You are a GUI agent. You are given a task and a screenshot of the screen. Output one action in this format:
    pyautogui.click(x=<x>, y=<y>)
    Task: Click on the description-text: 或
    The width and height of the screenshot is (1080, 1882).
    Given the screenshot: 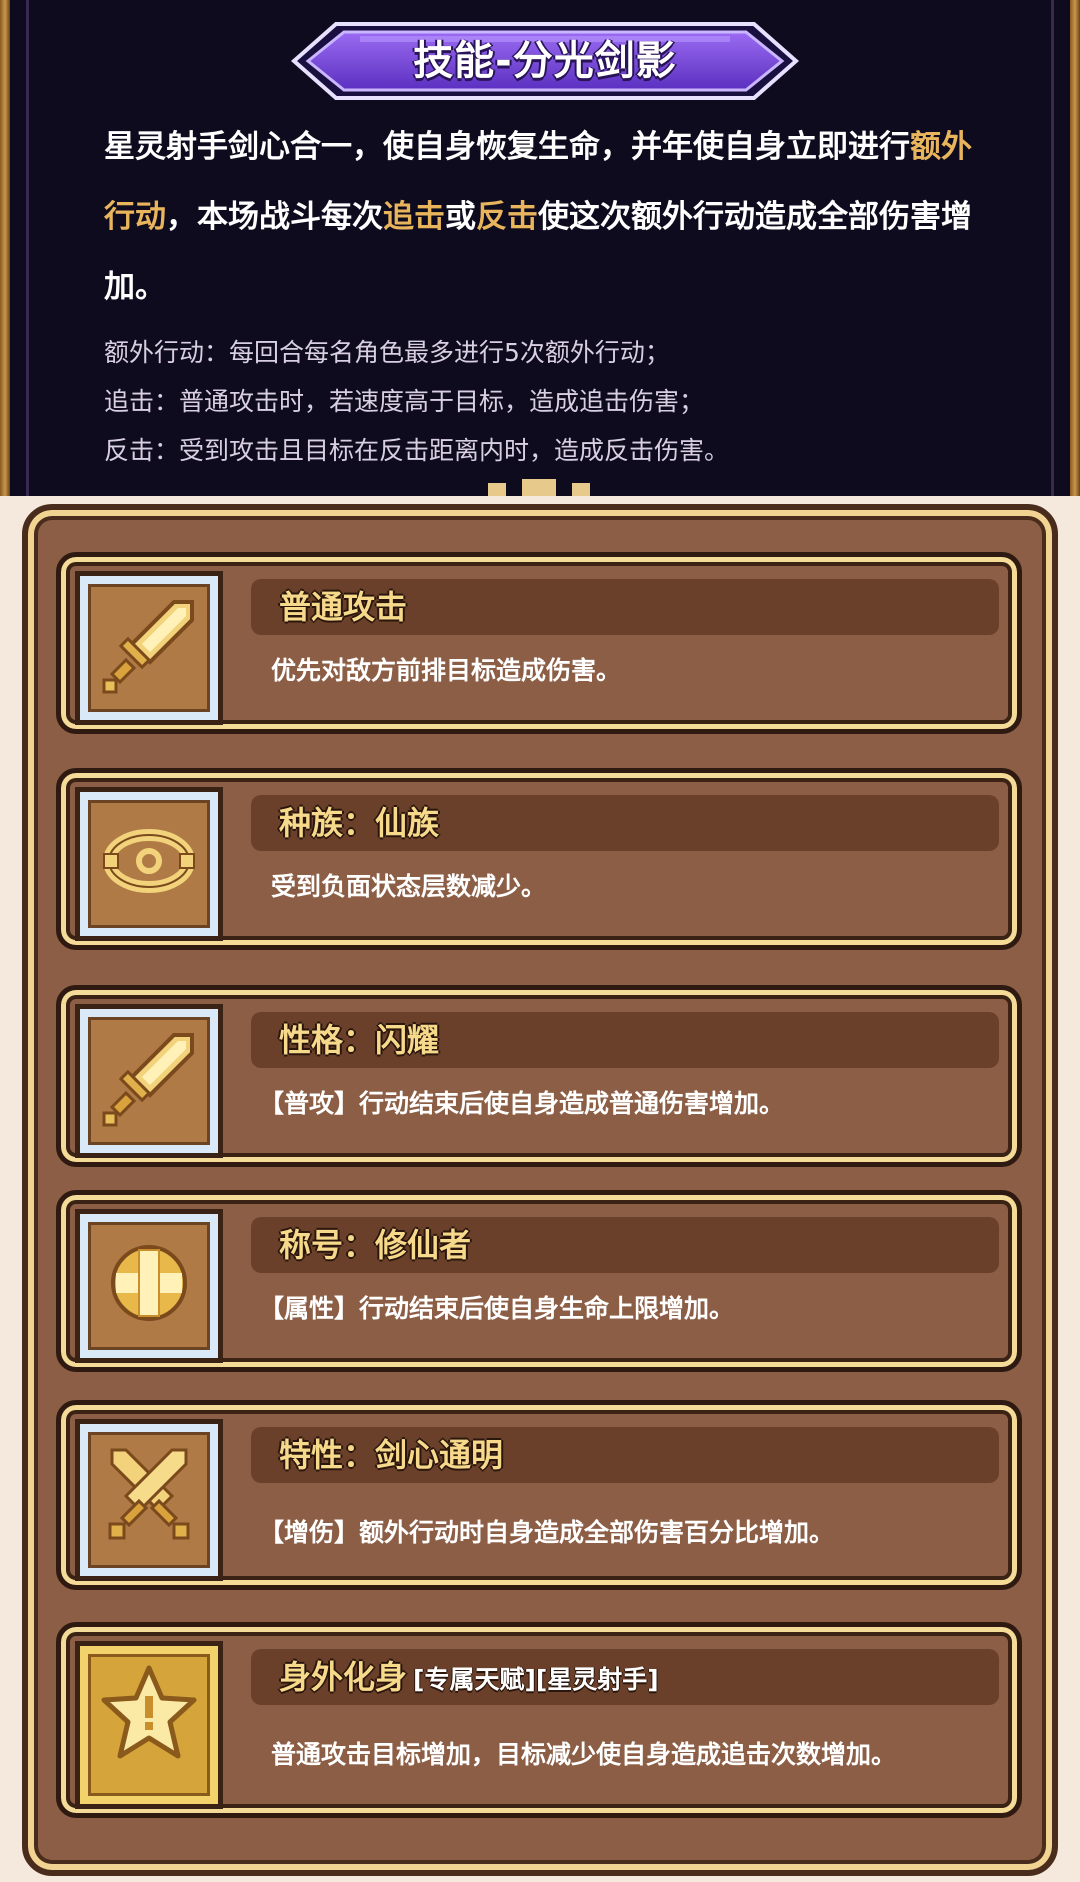 What is the action you would take?
    pyautogui.click(x=460, y=217)
    